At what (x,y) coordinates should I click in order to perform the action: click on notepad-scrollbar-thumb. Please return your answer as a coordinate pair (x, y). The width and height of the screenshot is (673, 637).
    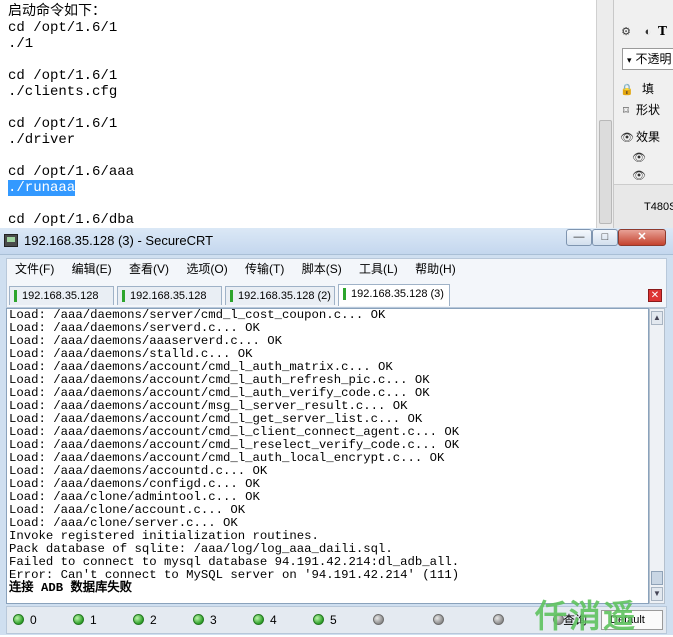
    Looking at the image, I should click on (605, 172).